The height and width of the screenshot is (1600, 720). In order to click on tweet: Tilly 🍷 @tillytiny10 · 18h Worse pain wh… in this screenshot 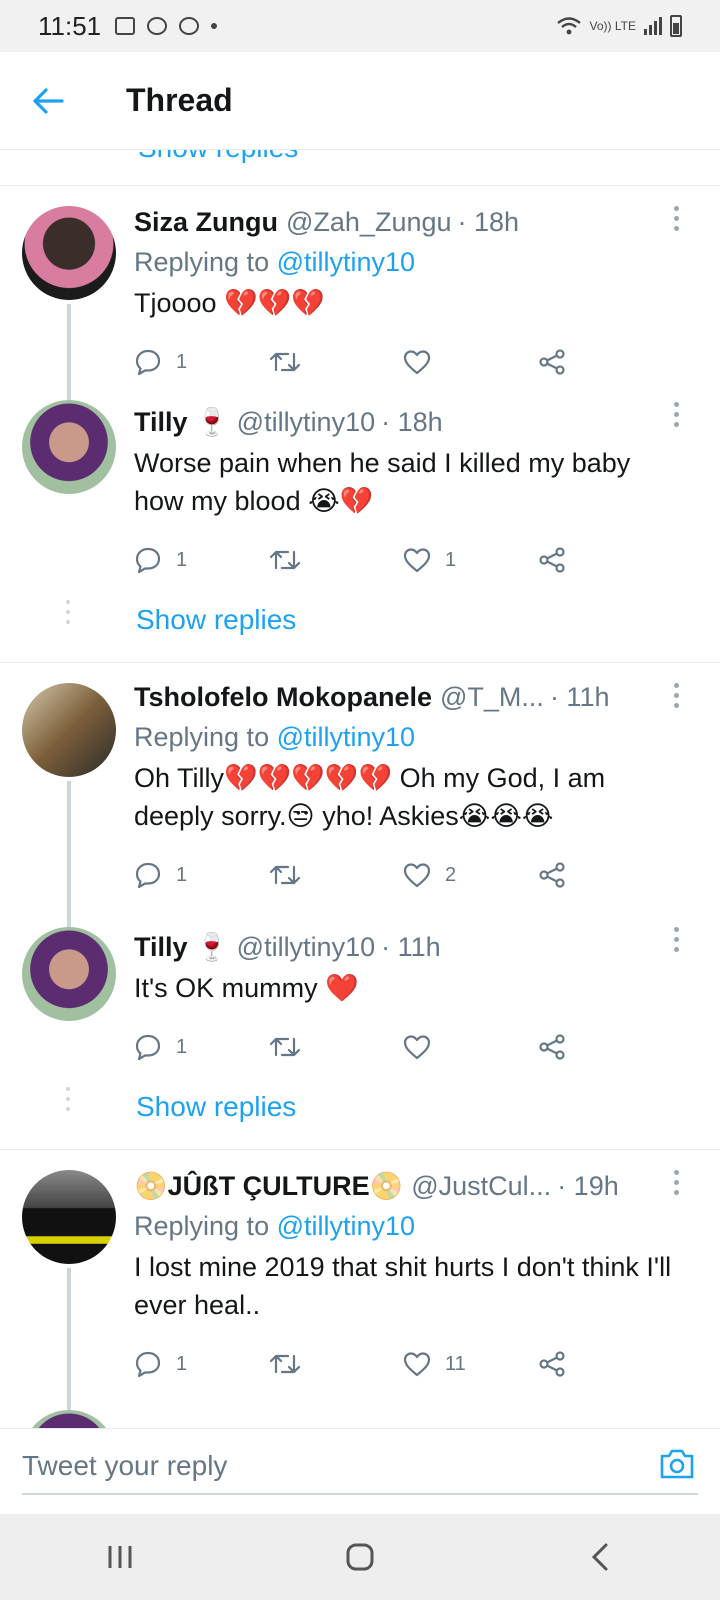, I will do `click(360, 489)`.